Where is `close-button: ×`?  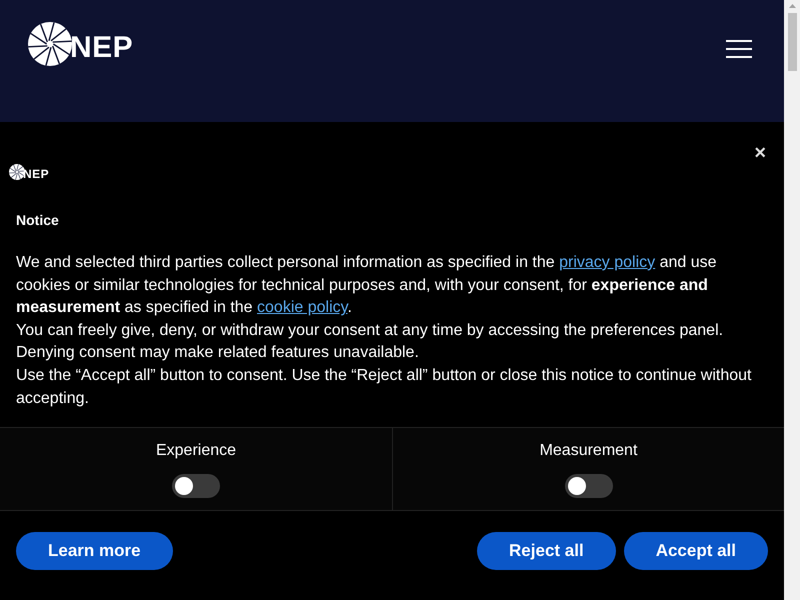 close-button: × is located at coordinates (760, 153).